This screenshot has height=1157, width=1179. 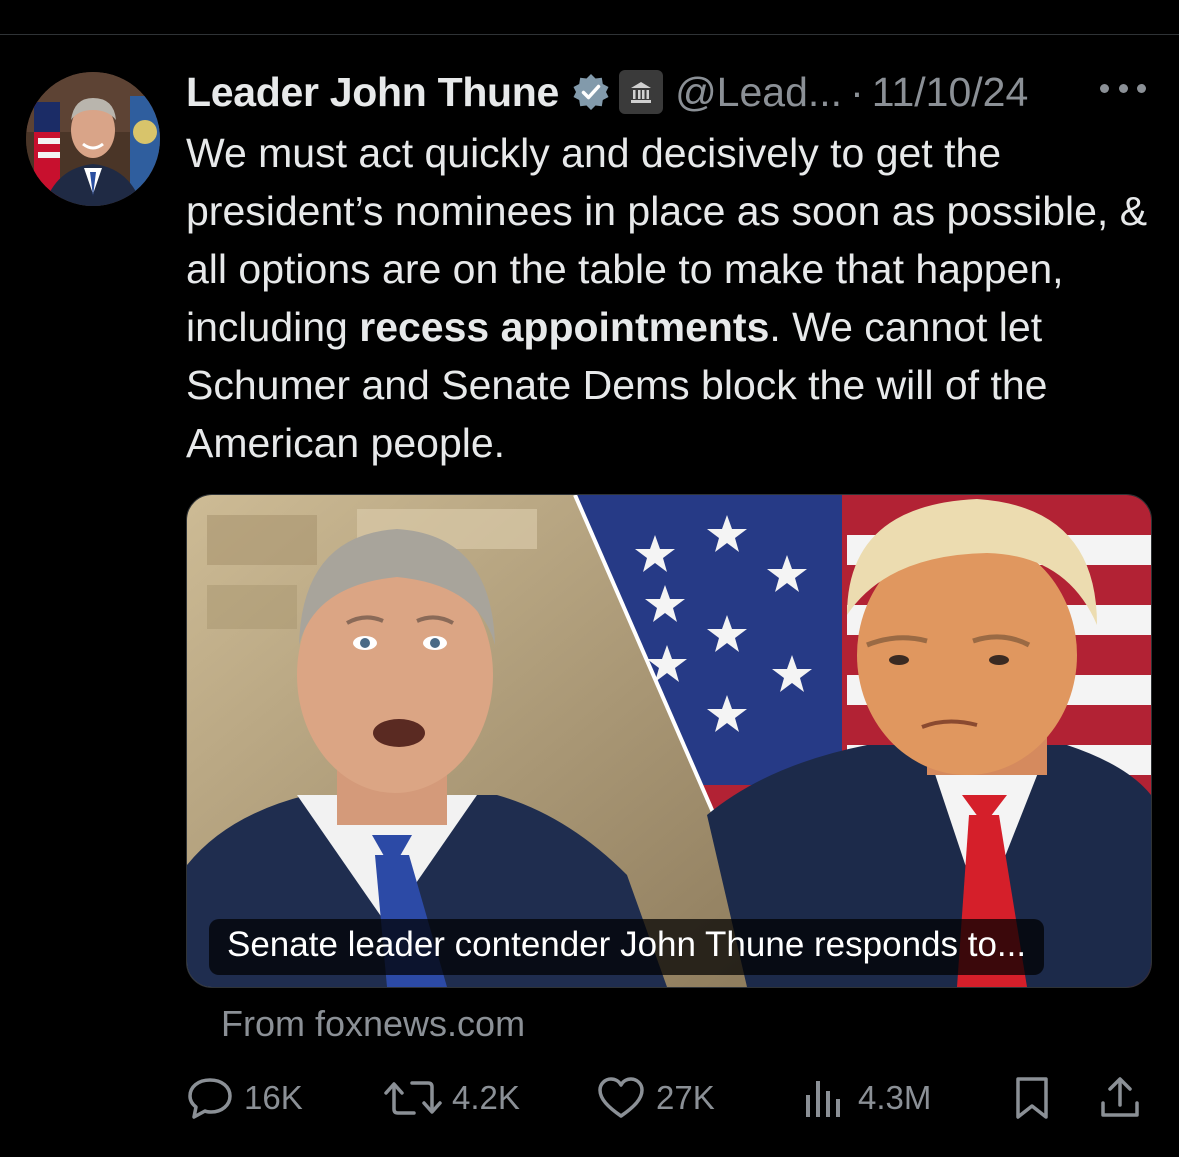 What do you see at coordinates (895, 1097) in the screenshot?
I see `views-count: 4.3M` at bounding box center [895, 1097].